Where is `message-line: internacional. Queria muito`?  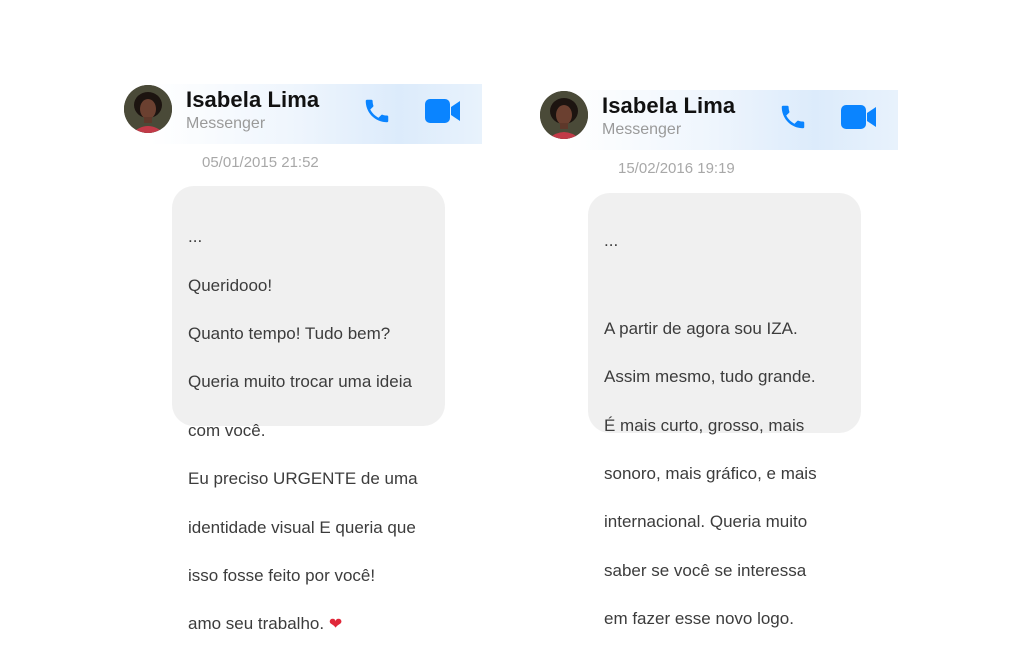
message-line: internacional. Queria muito is located at coordinates (706, 522).